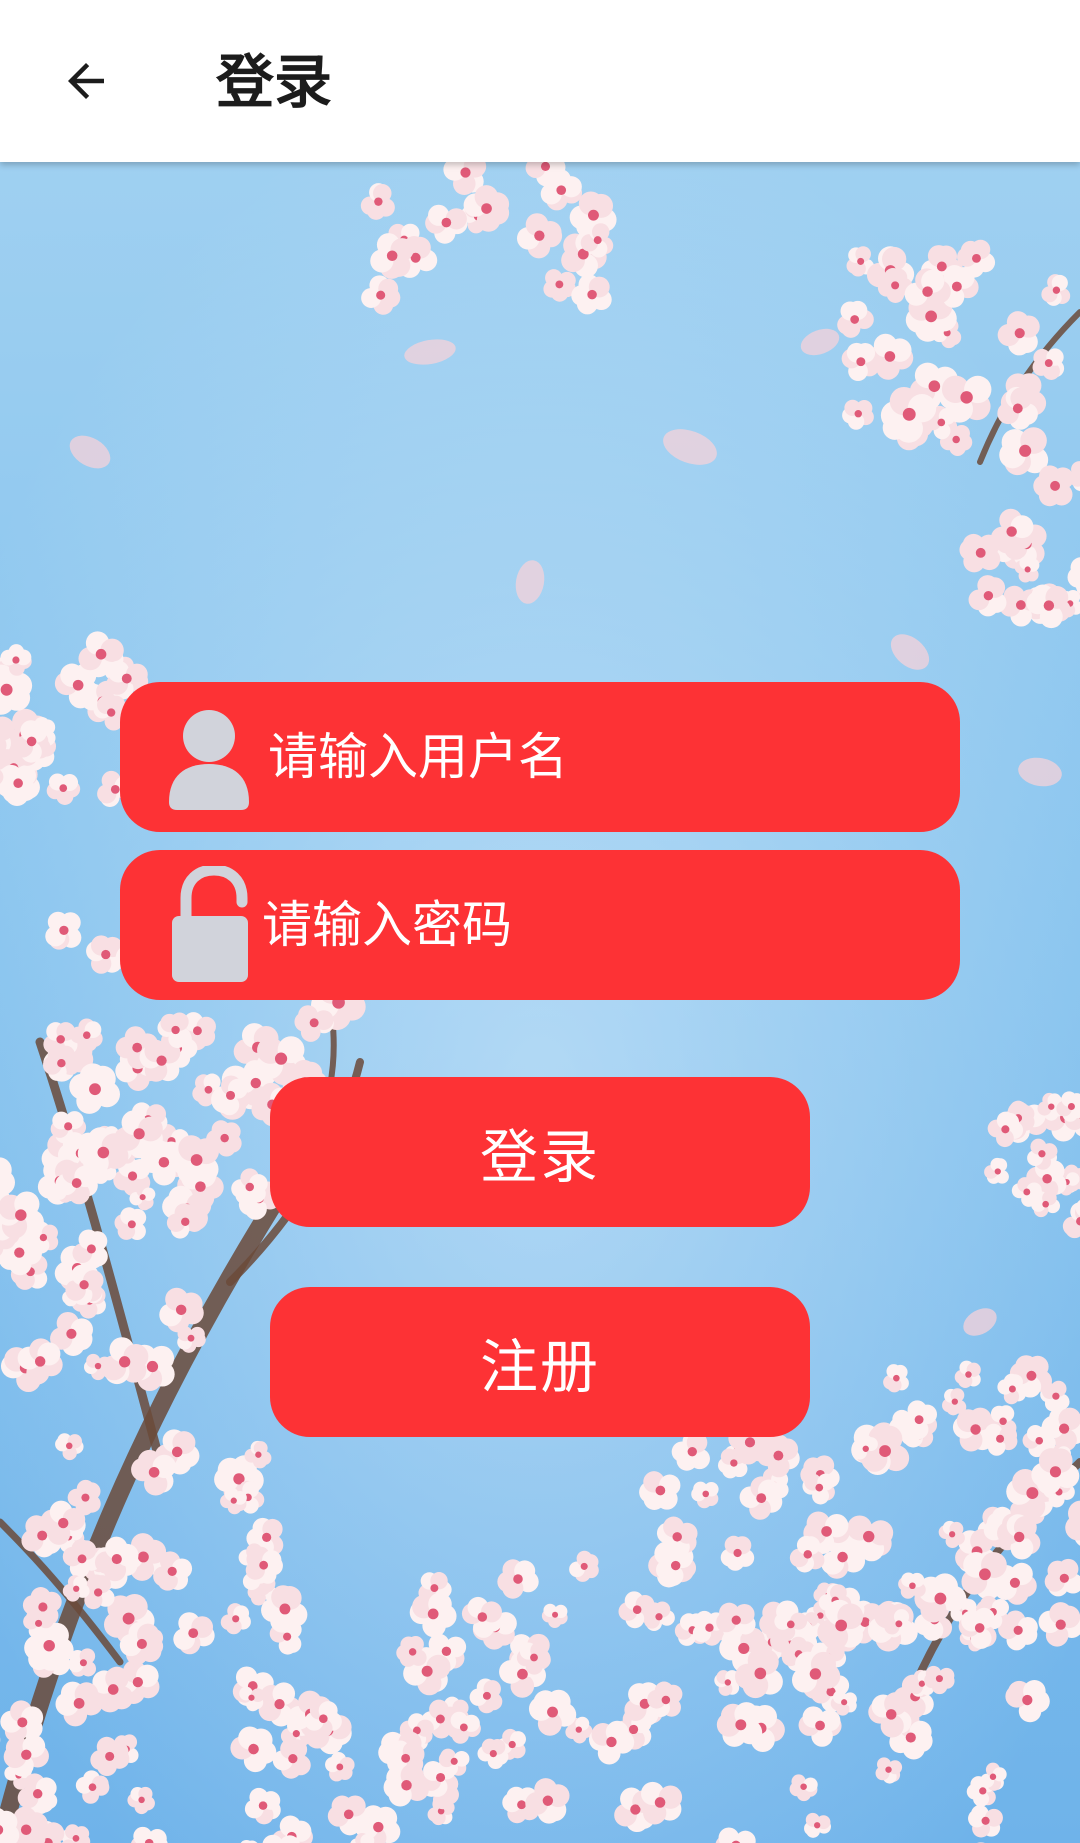 The image size is (1080, 1843). Describe the element at coordinates (540, 1362) in the screenshot. I see `register-button: 注册` at that location.